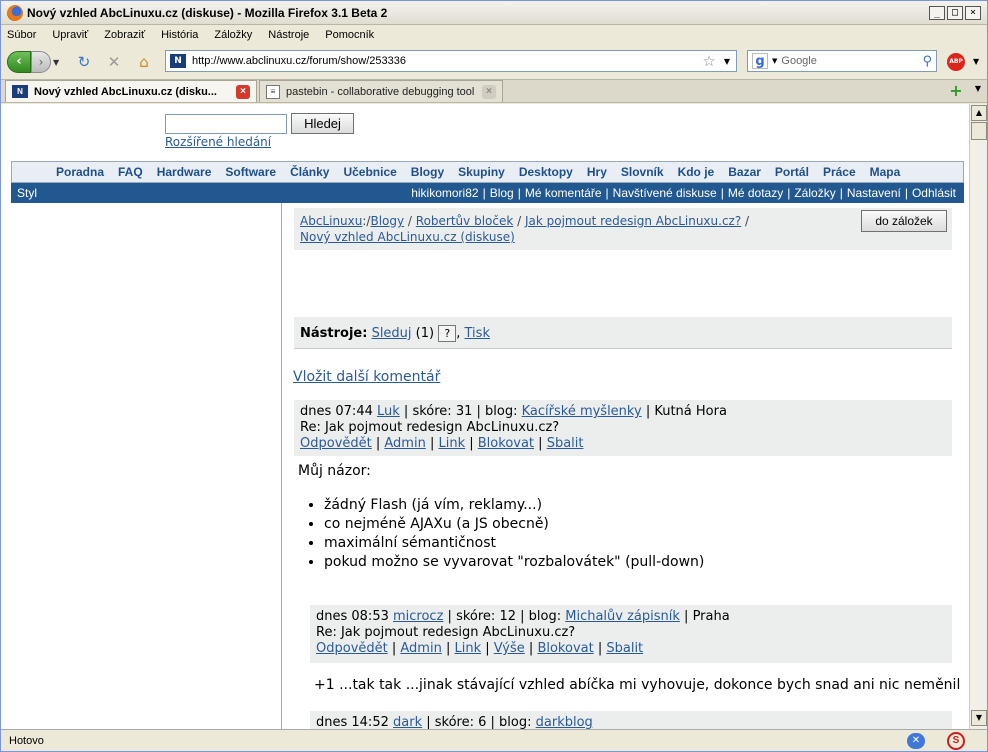 This screenshot has width=988, height=752. Describe the element at coordinates (642, 172) in the screenshot. I see `nav-slovnik: Slovník` at that location.